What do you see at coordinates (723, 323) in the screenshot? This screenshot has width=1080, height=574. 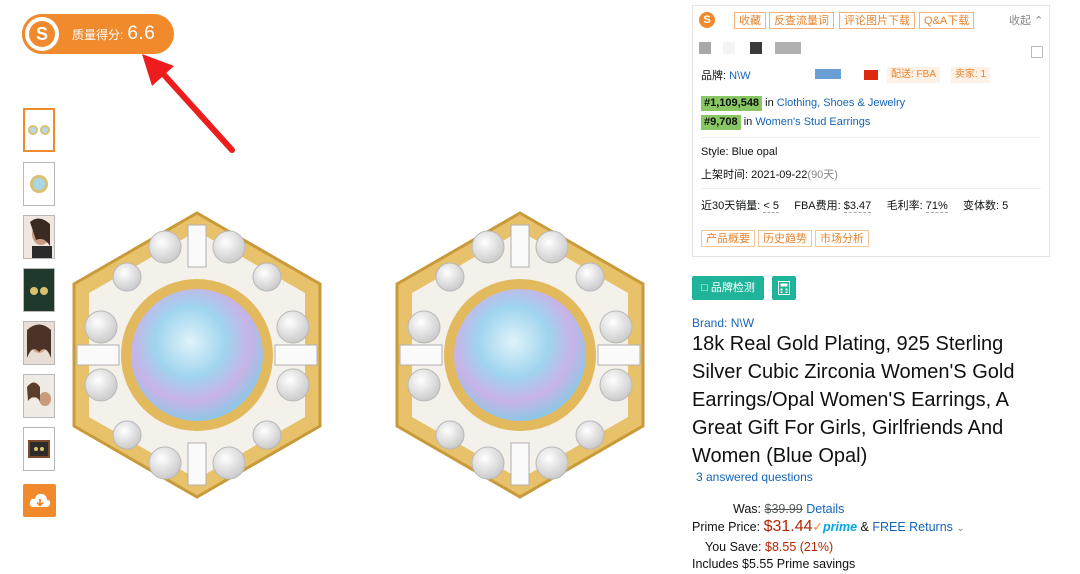 I see `brand-store-link: Brand: N\W` at bounding box center [723, 323].